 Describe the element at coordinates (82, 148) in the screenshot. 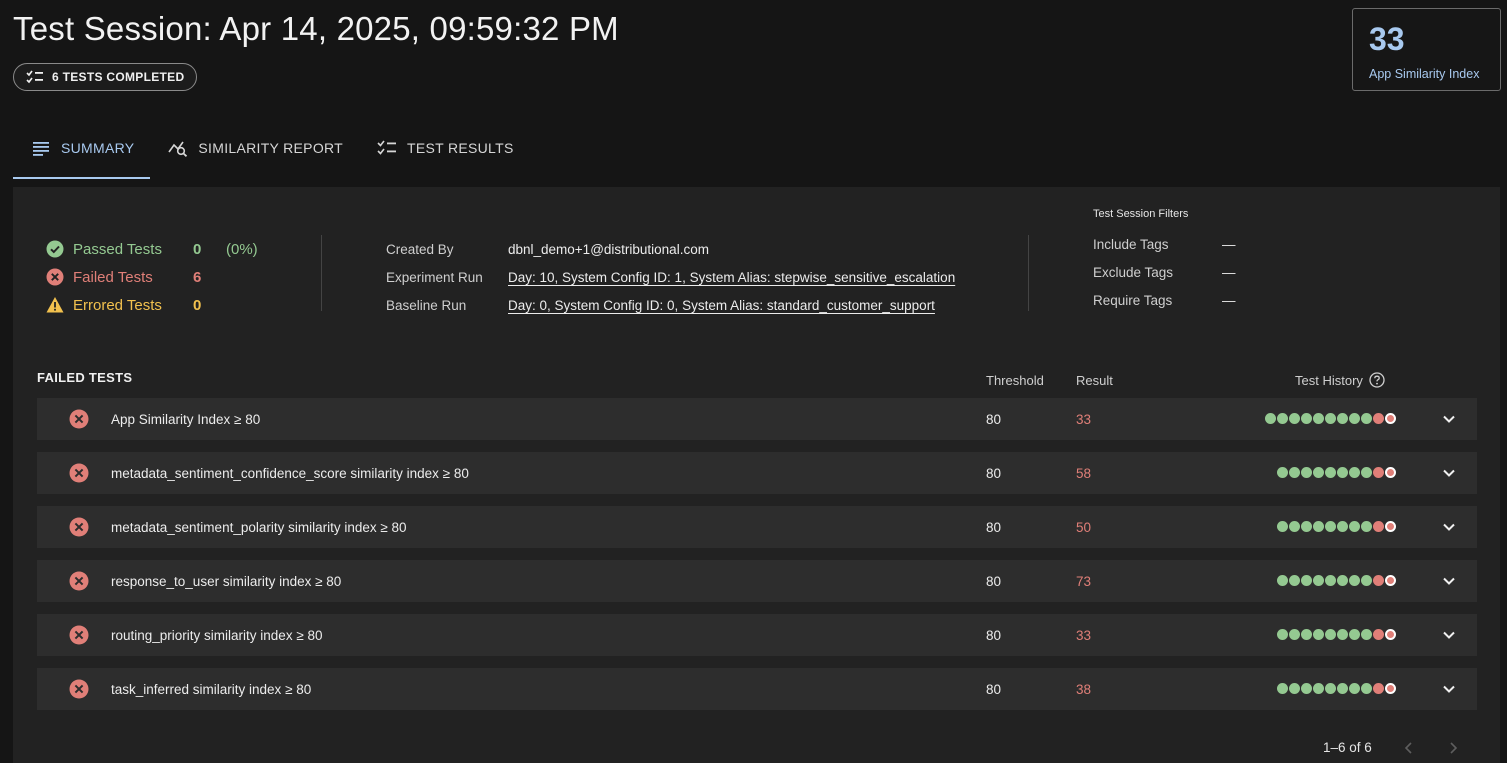

I see `tab-summary: SUMMARY` at that location.